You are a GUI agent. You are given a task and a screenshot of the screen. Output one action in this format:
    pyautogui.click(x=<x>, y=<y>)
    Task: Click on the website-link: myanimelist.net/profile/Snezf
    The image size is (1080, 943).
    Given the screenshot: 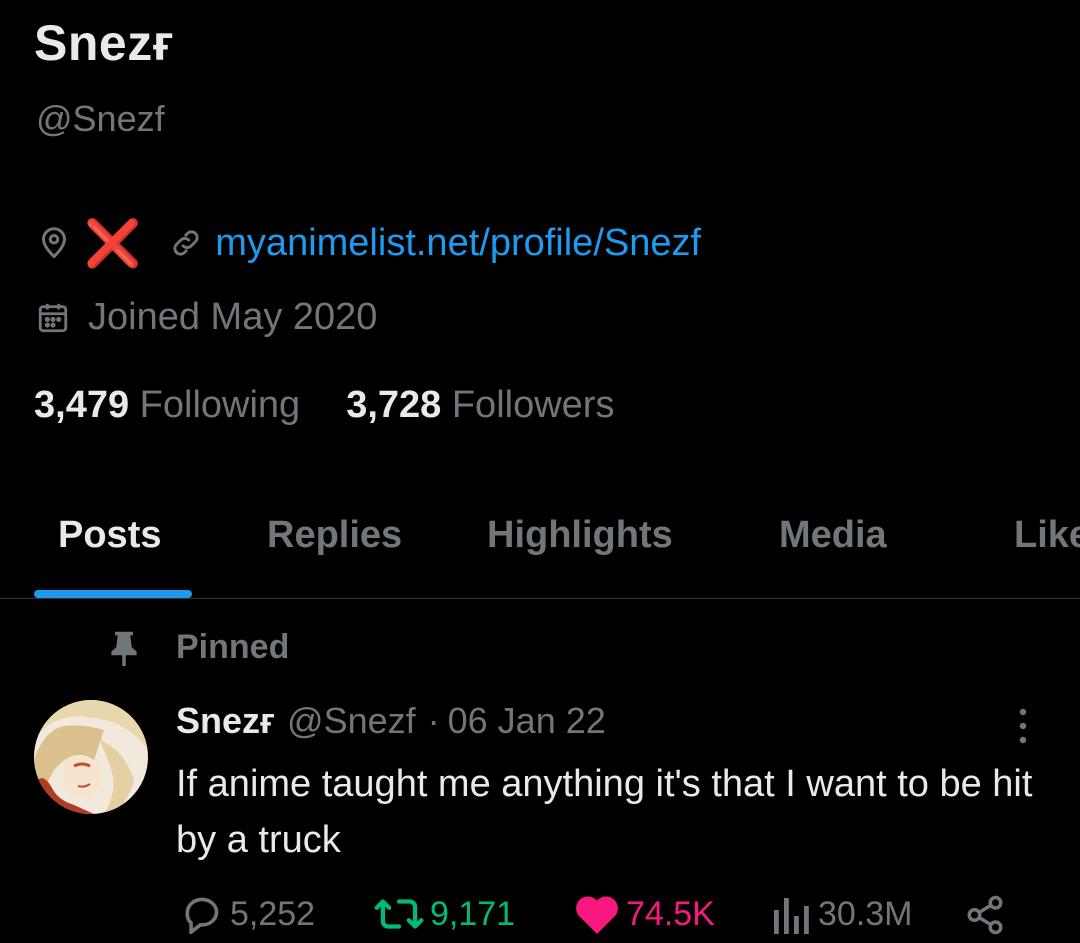 What is the action you would take?
    pyautogui.click(x=458, y=243)
    